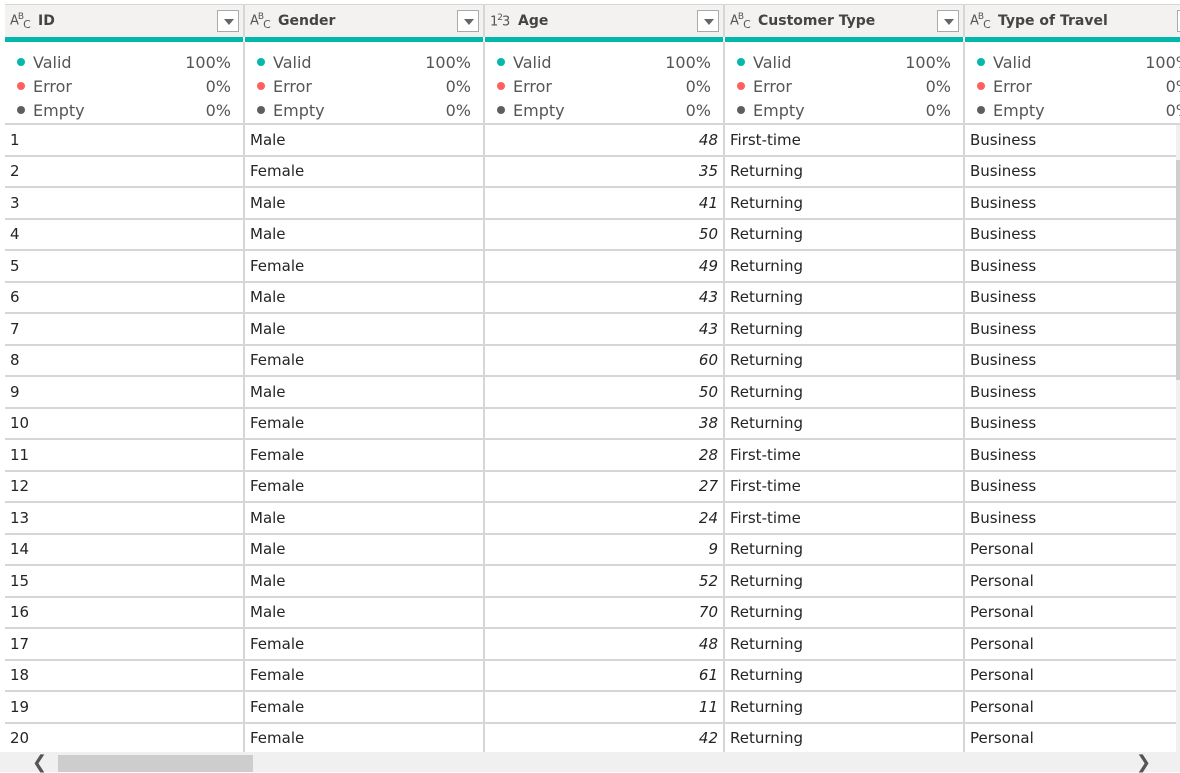 Image resolution: width=1180 pixels, height=773 pixels. I want to click on column-header: ABC Gender, so click(365, 21).